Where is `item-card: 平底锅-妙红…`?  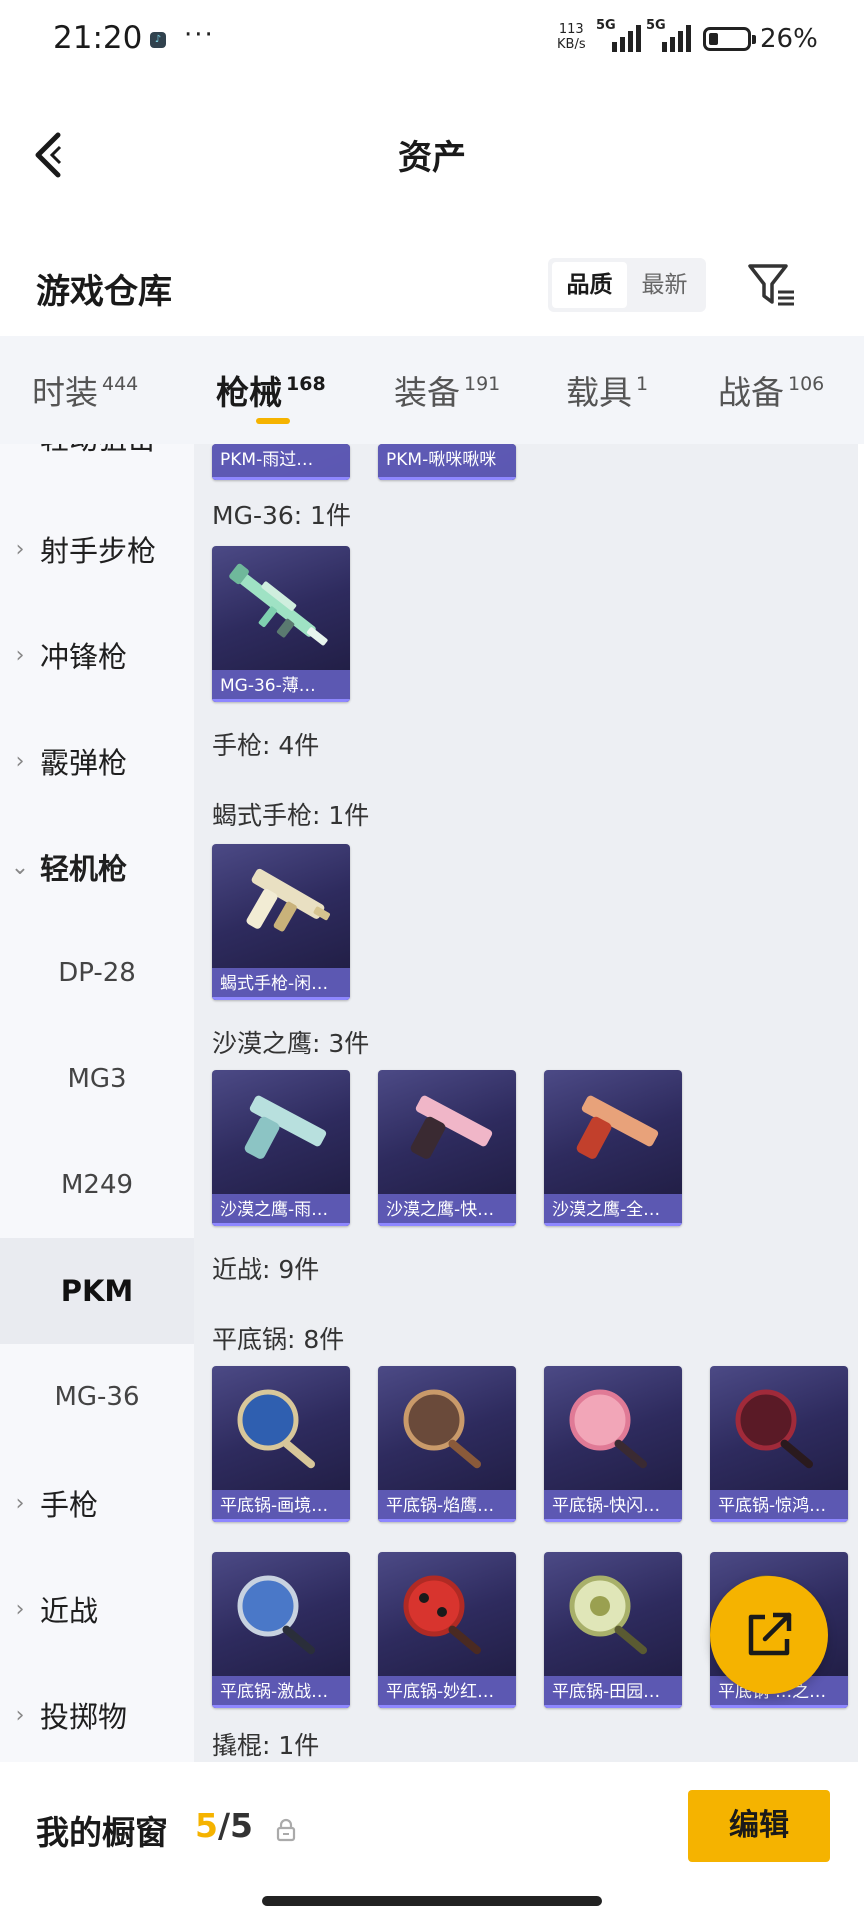
item-card: 平底锅-妙红… is located at coordinates (447, 1630).